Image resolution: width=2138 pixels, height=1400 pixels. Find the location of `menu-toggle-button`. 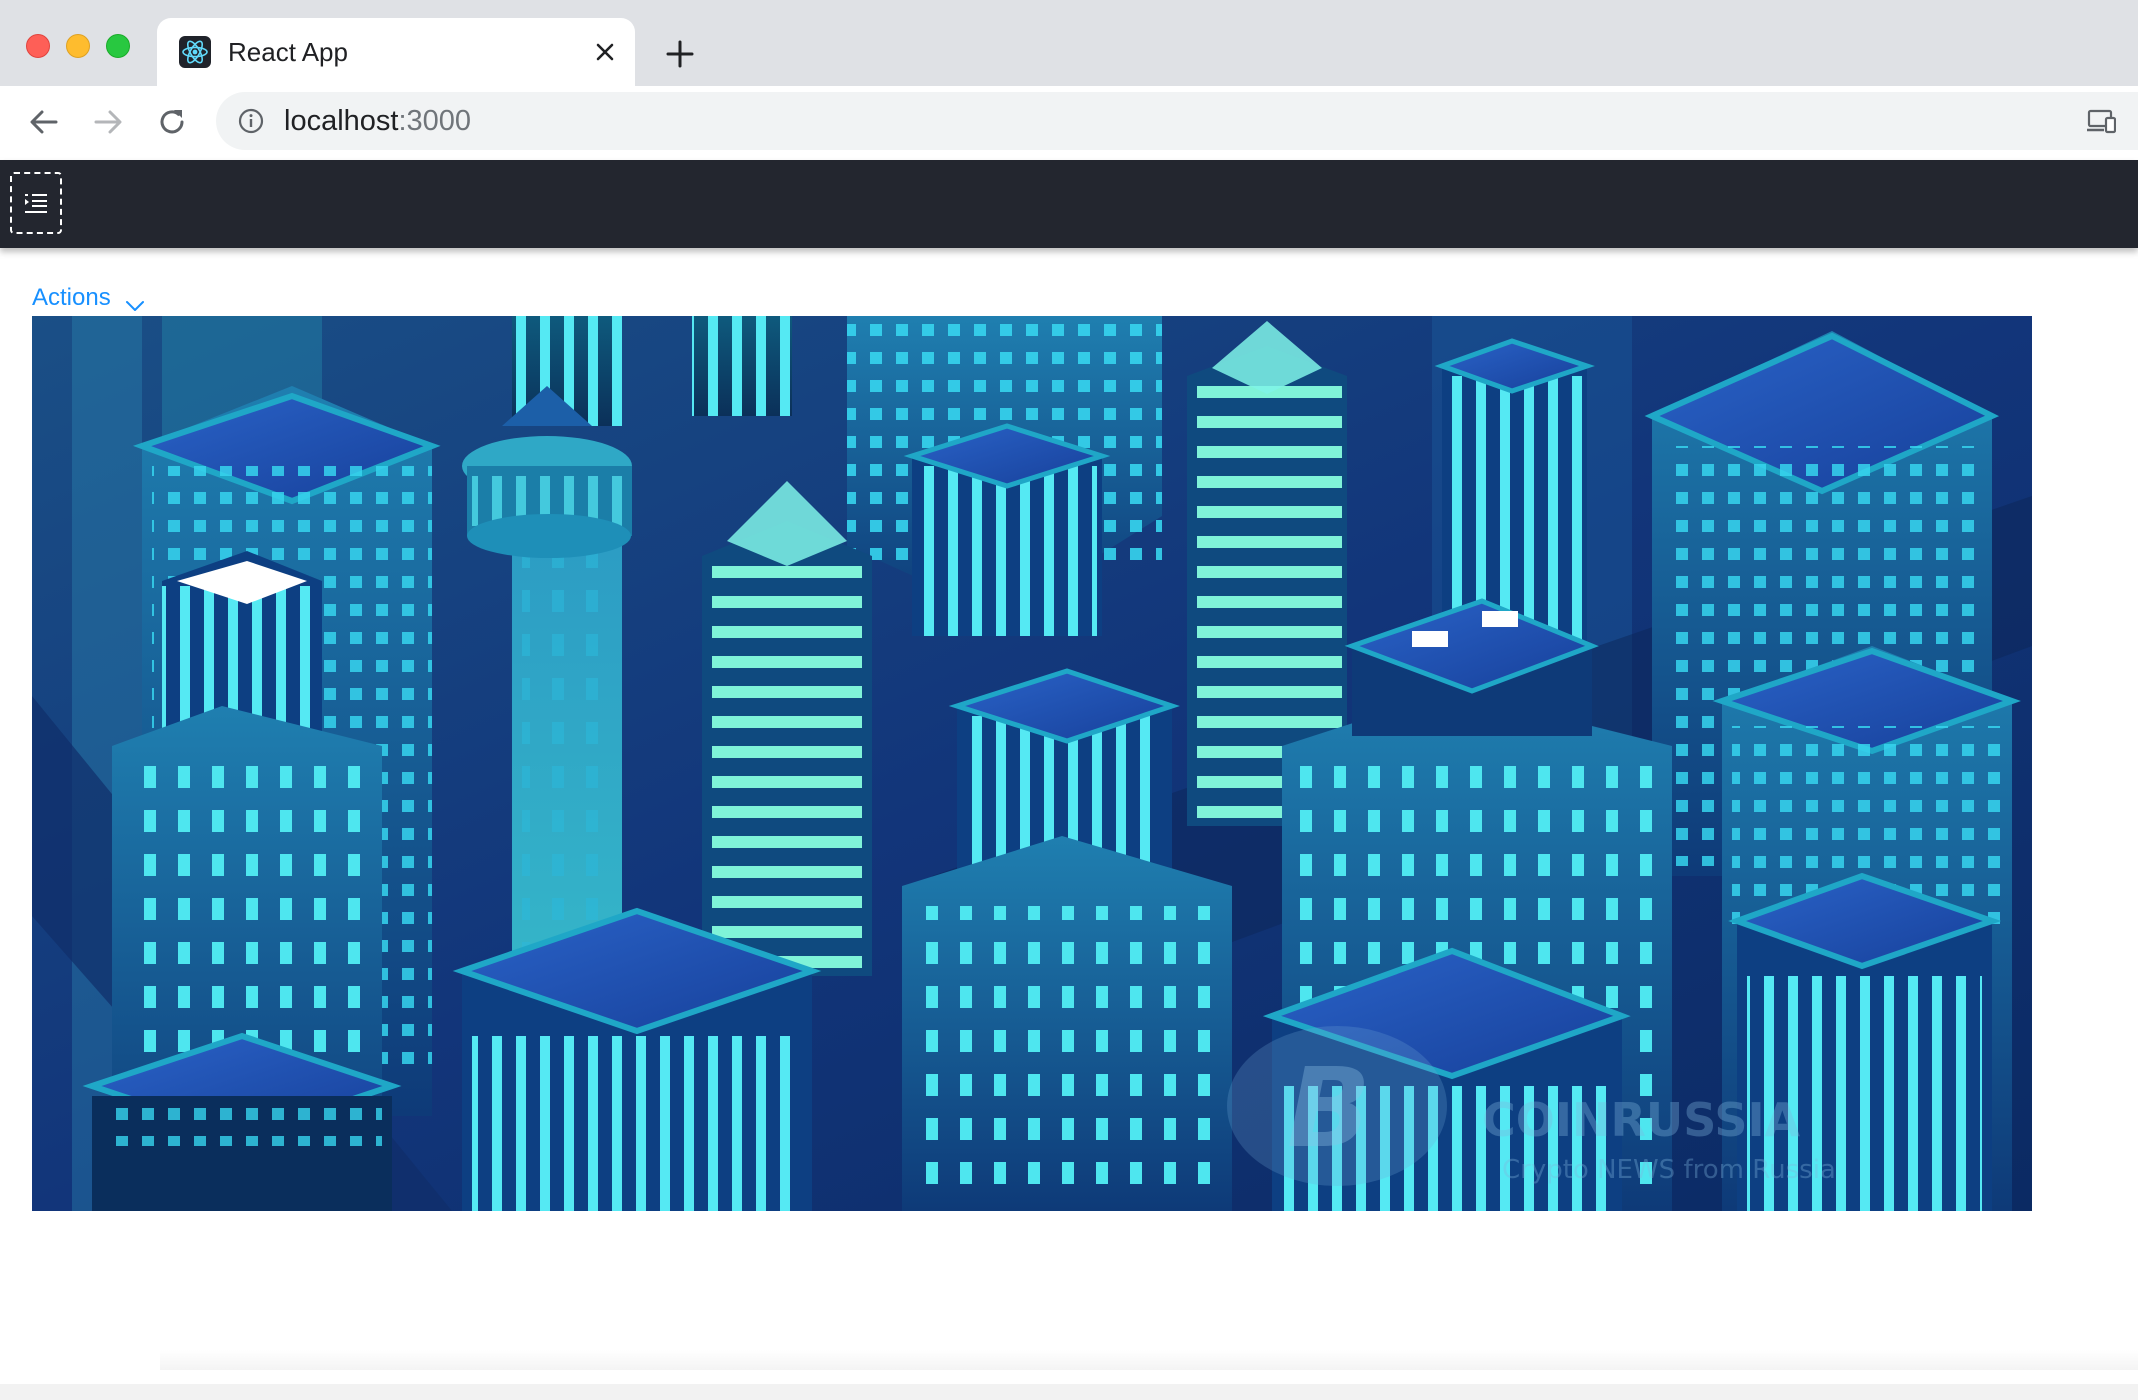

menu-toggle-button is located at coordinates (36, 203).